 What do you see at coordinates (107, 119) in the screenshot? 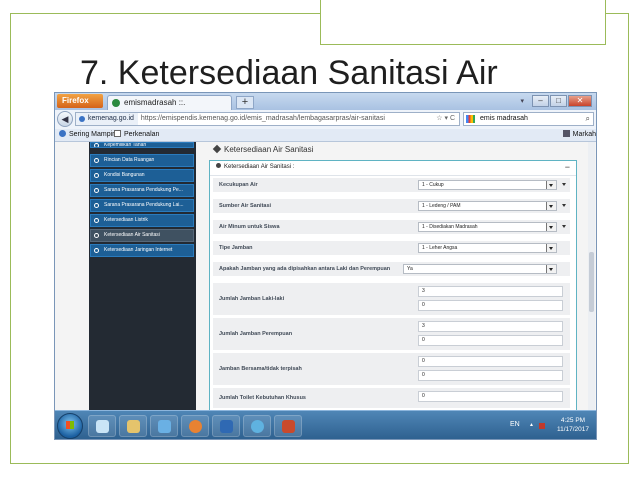
I see `site-identity: kemenag.go.id` at bounding box center [107, 119].